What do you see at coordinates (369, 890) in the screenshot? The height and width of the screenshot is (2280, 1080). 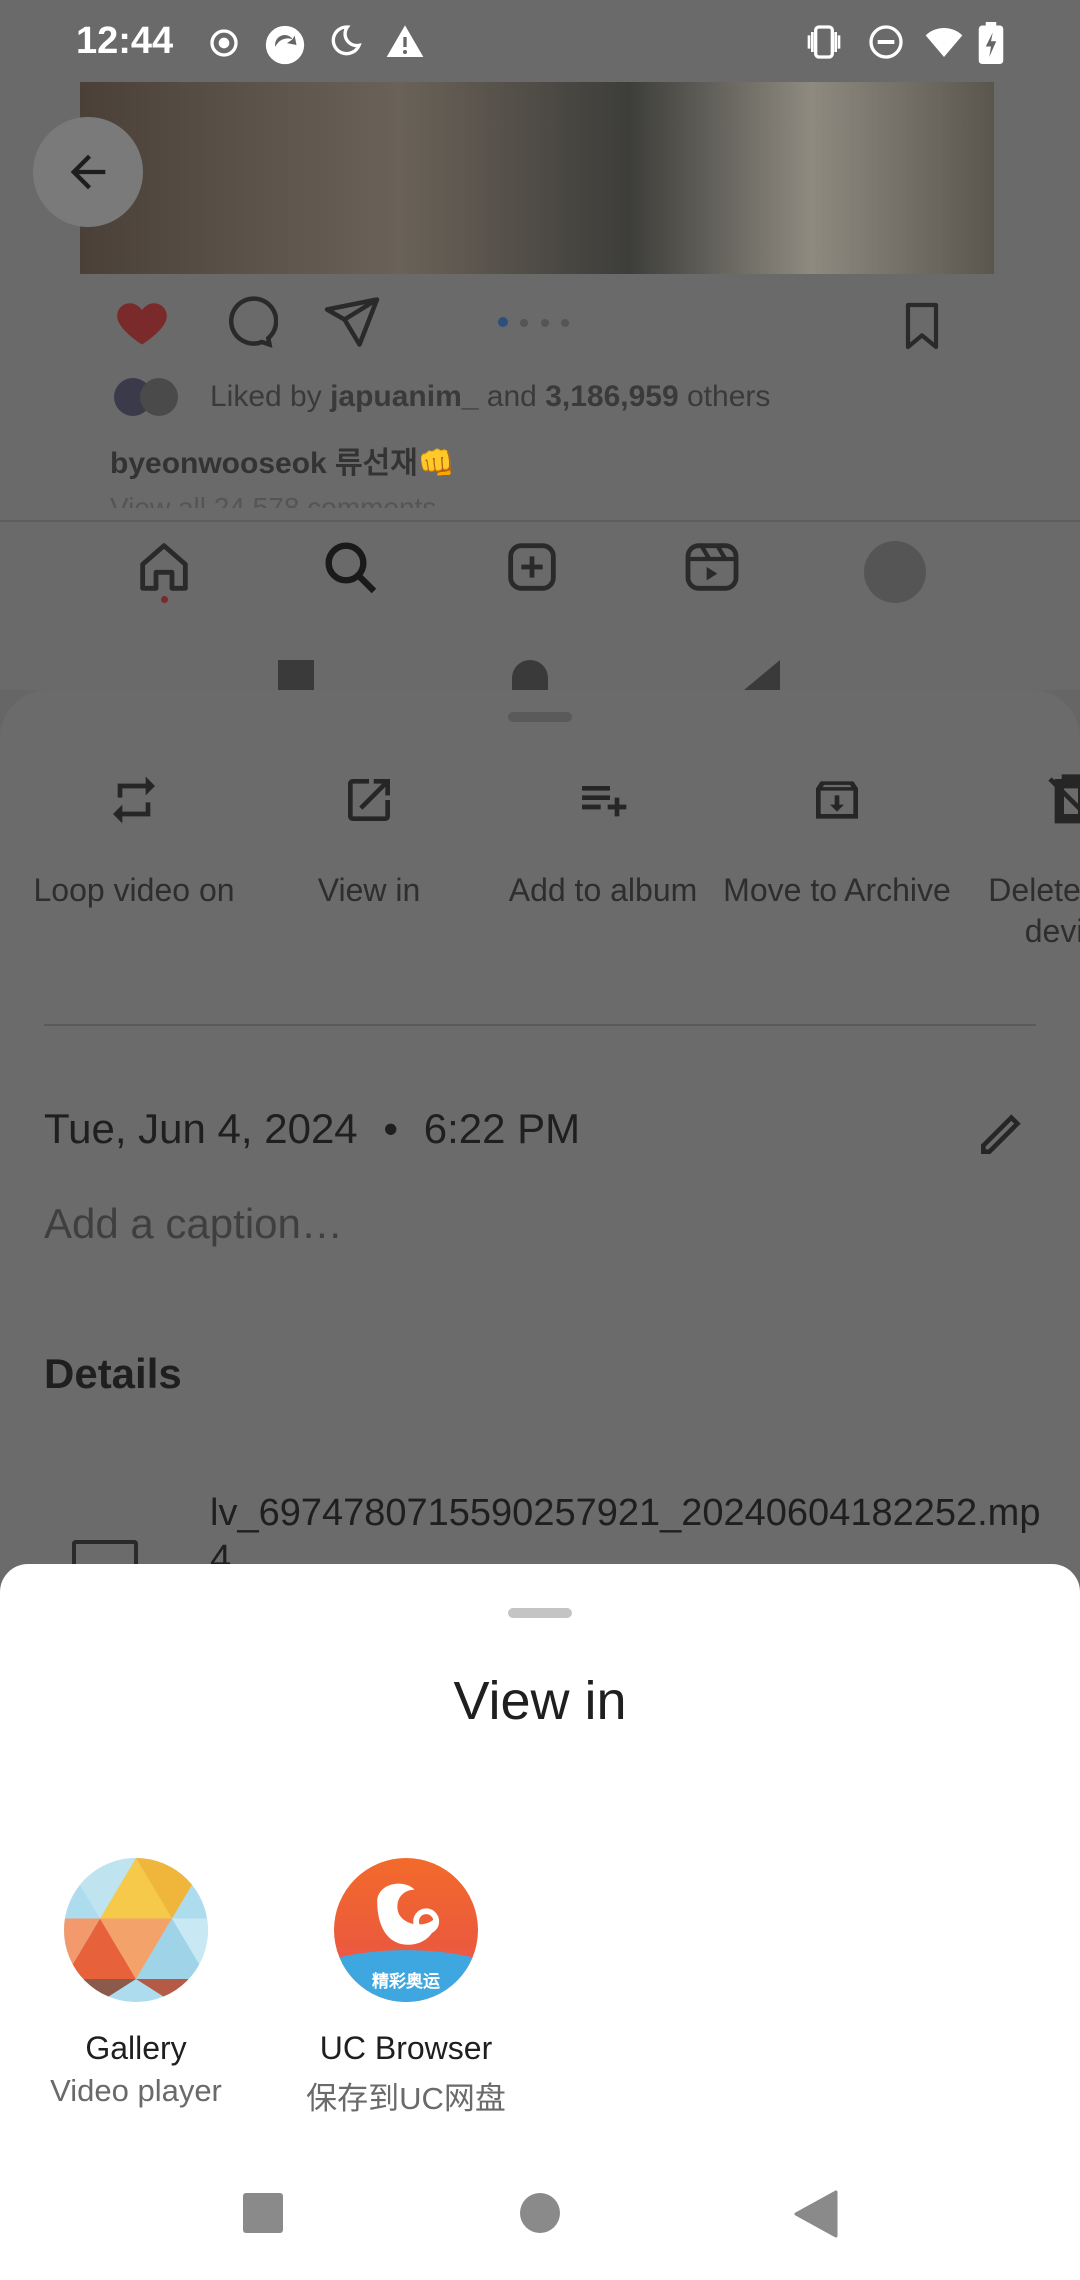 I see `view-in-label: View in` at bounding box center [369, 890].